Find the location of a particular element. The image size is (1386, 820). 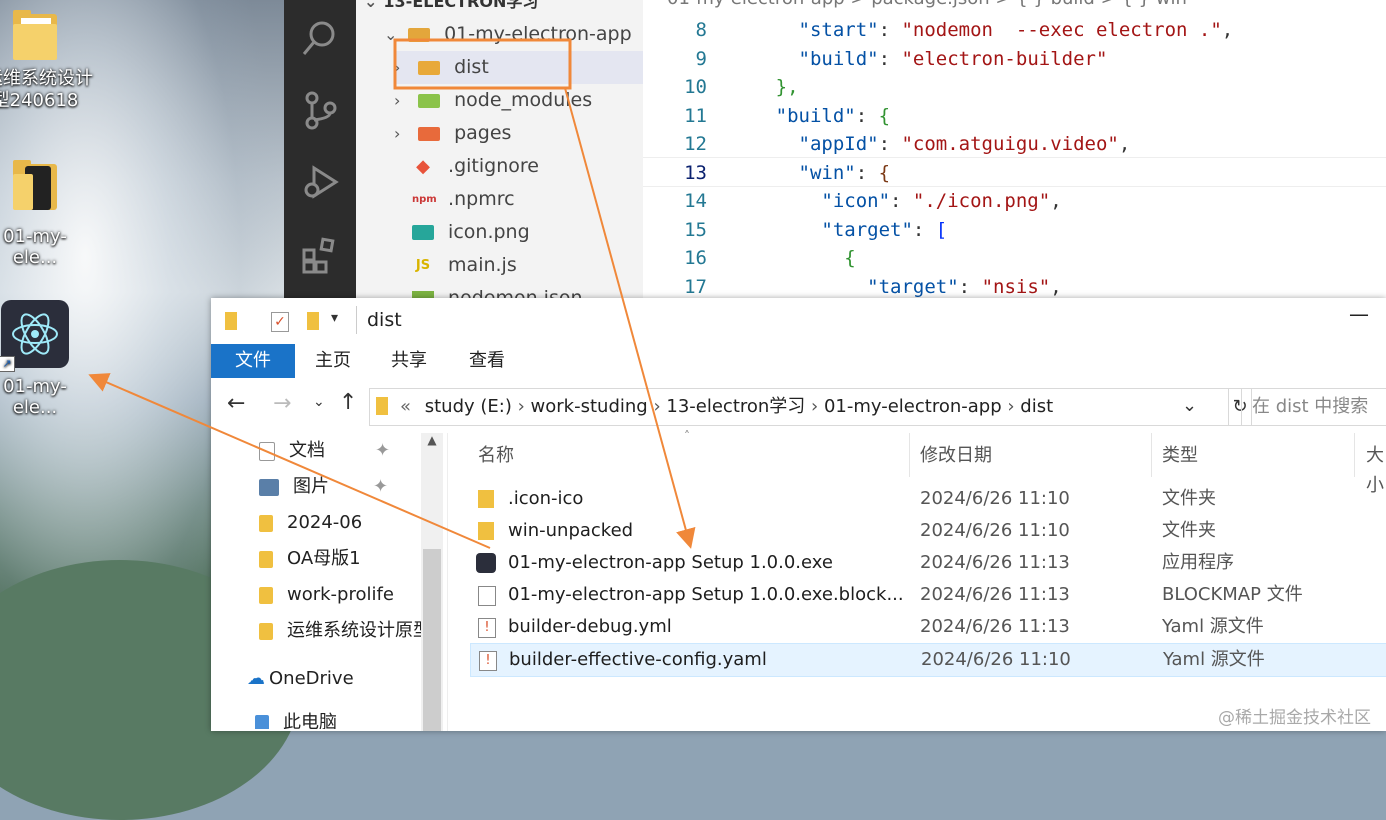

tree-item-label: main.js is located at coordinates (482, 265).